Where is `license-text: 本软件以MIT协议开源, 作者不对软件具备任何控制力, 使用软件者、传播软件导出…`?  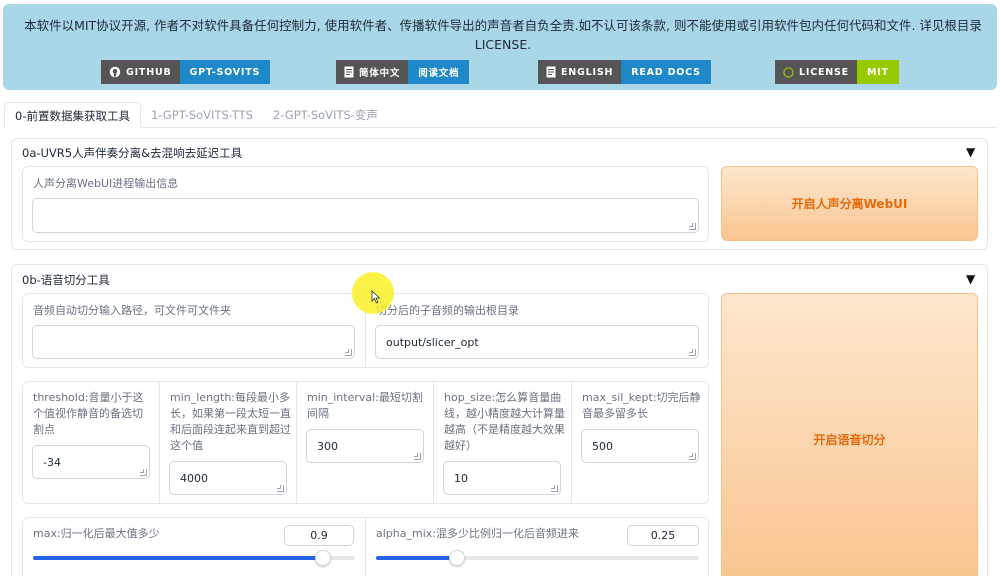
license-text: 本软件以MIT协议开源, 作者不对软件具备任何控制力, 使用软件者、传播软件导出… is located at coordinates (503, 35).